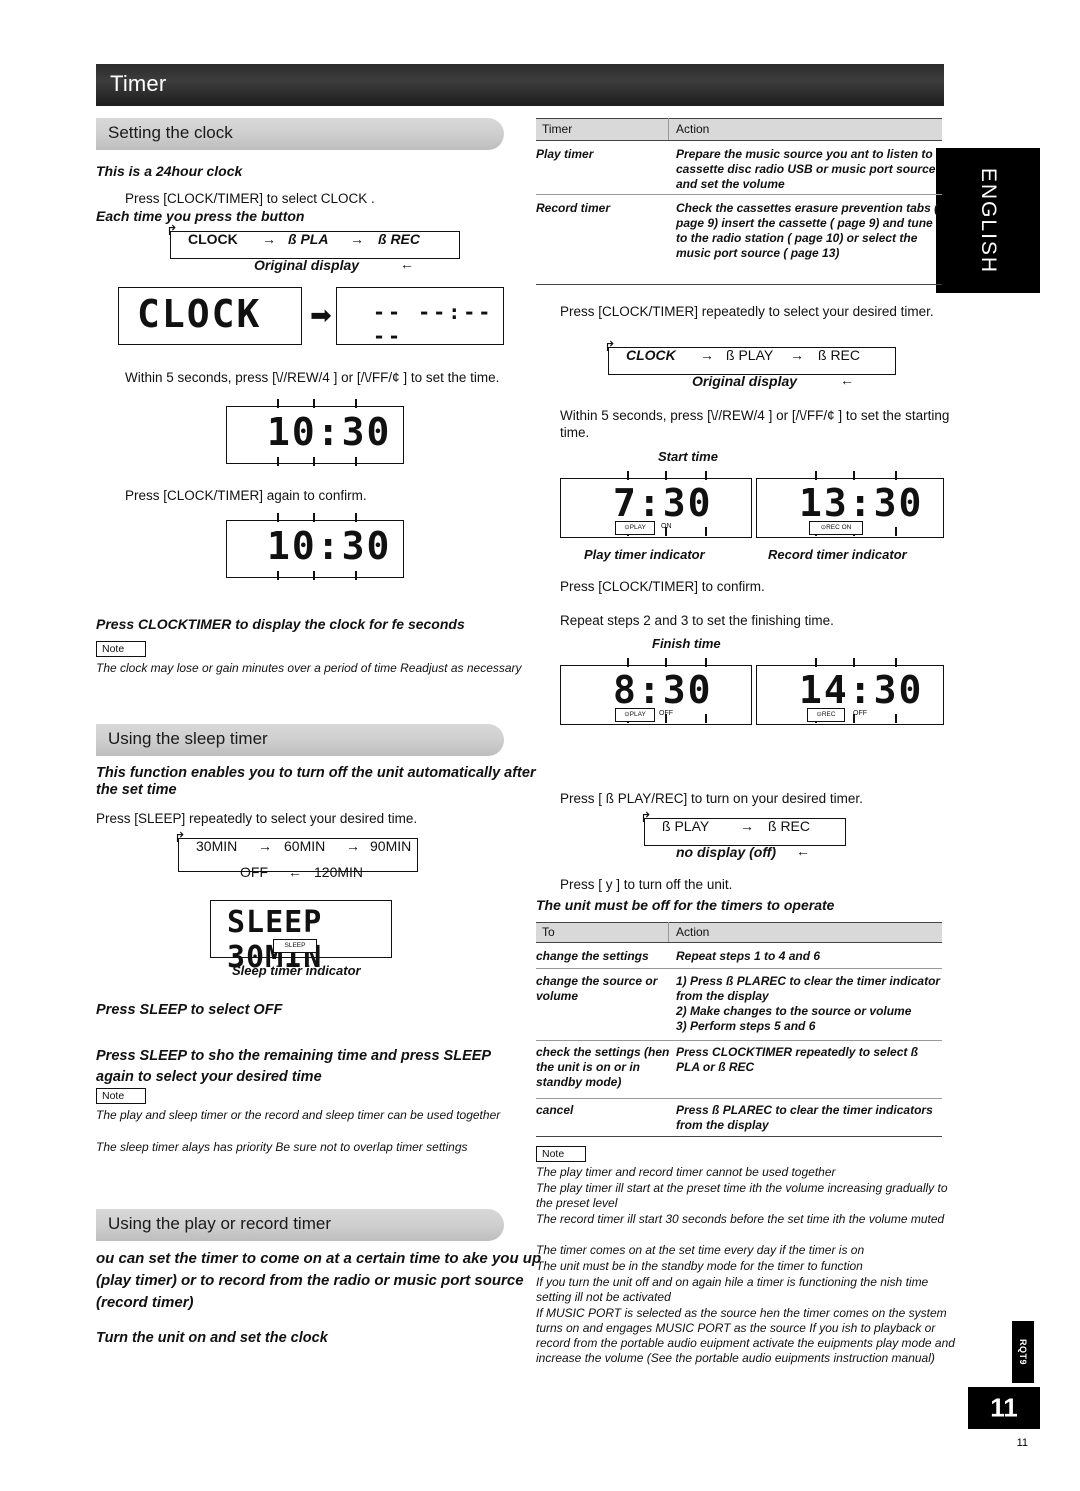 Image resolution: width=1080 pixels, height=1491 pixels. What do you see at coordinates (688, 456) in the screenshot?
I see `start-time-label: Start time` at bounding box center [688, 456].